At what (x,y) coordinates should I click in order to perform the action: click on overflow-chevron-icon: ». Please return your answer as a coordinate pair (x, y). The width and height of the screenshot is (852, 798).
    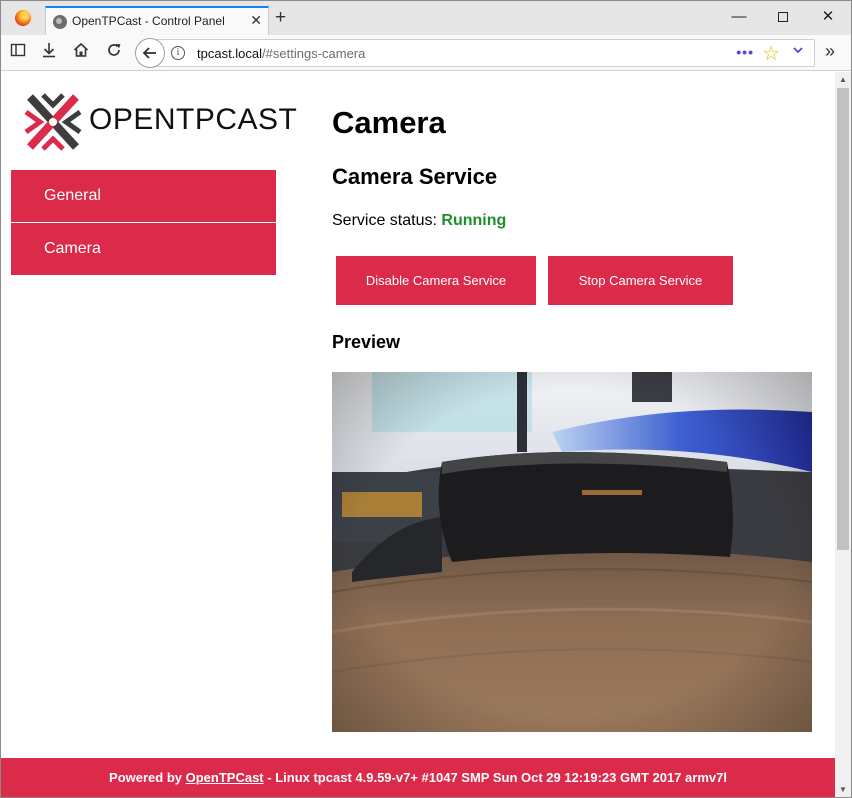
    Looking at the image, I should click on (830, 51).